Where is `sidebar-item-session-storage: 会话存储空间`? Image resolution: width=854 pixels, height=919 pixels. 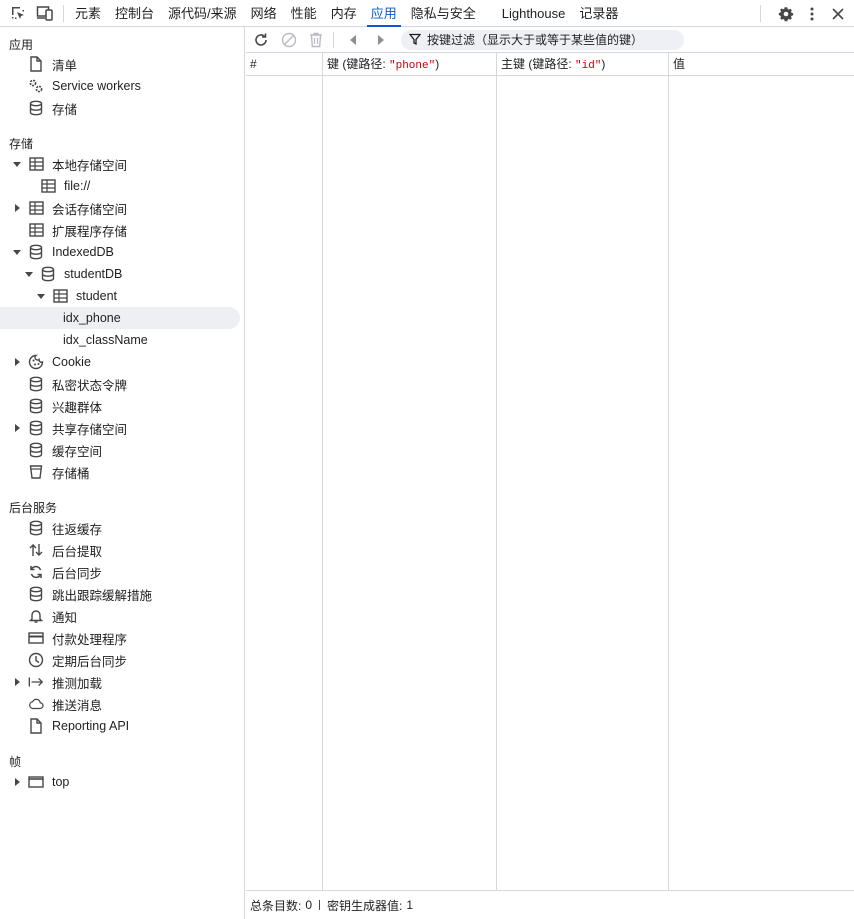
sidebar-item-session-storage: 会话存储空间 is located at coordinates (69, 208).